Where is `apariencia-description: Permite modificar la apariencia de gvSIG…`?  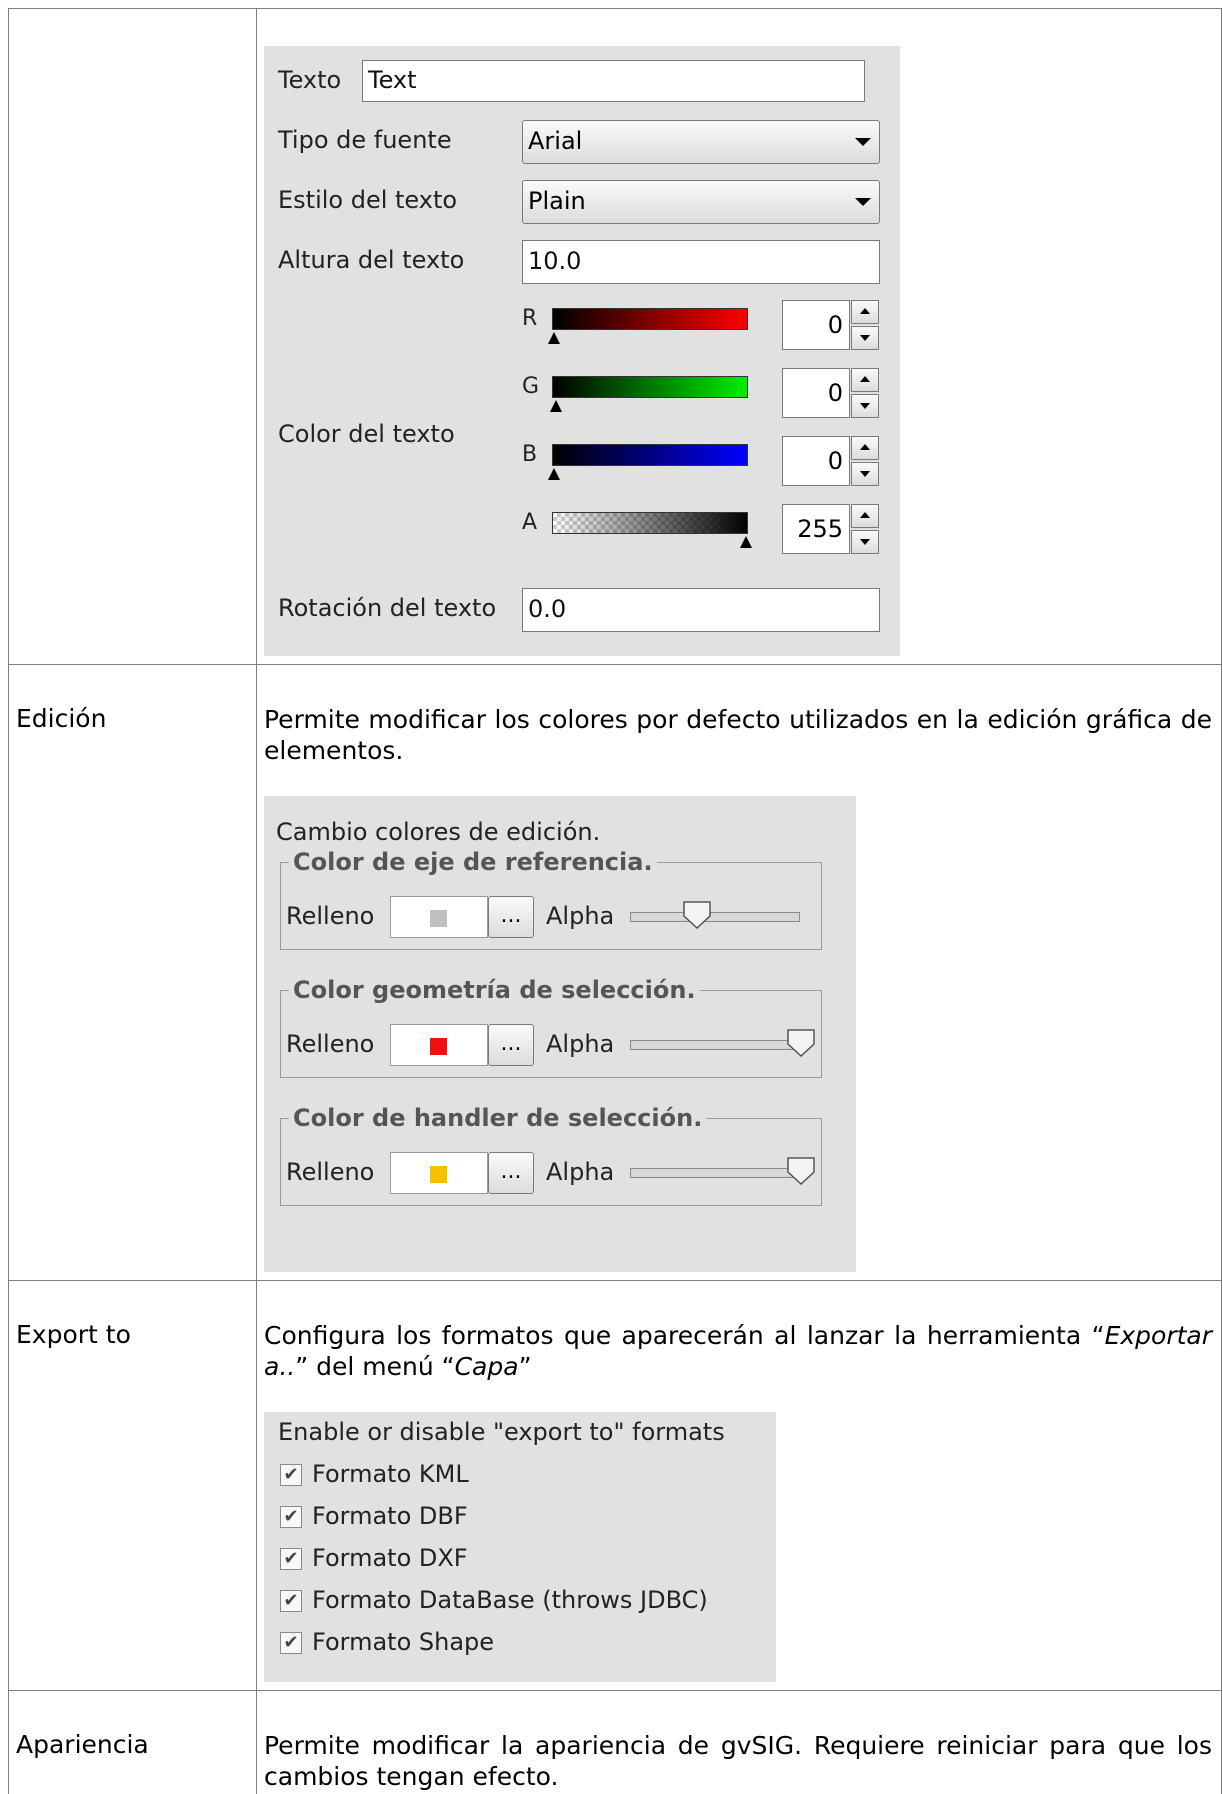
apariencia-description: Permite modificar la apariencia de gvSIG… is located at coordinates (738, 1761).